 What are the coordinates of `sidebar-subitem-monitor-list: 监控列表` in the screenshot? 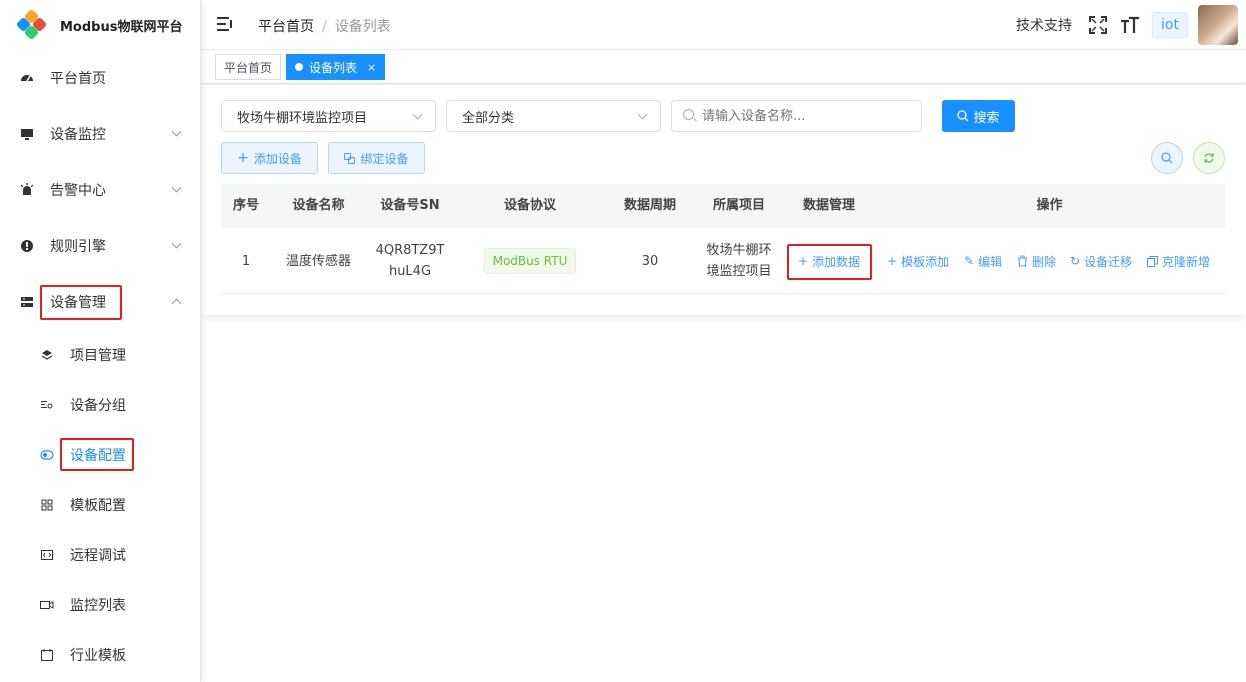 It's located at (100, 605).